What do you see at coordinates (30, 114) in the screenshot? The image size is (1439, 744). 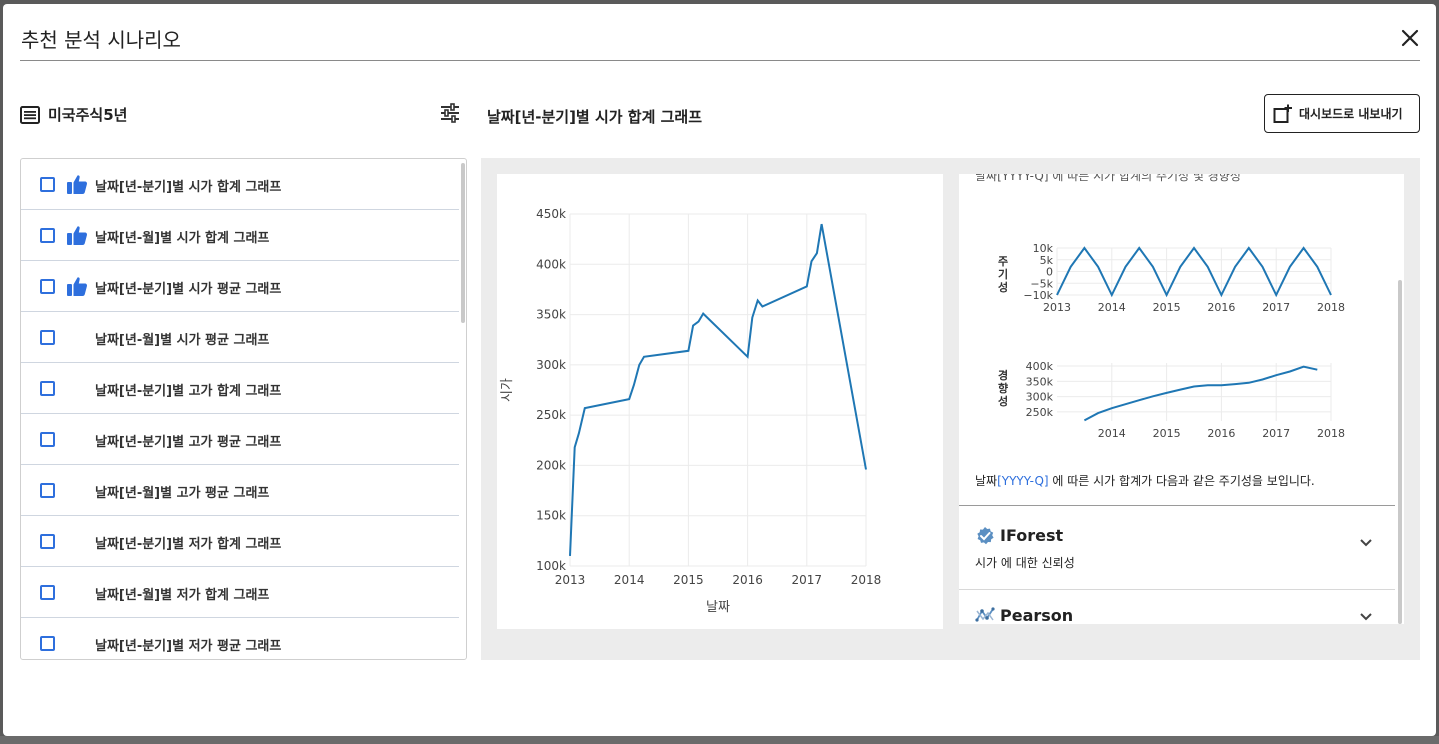 I see `table-list-icon` at bounding box center [30, 114].